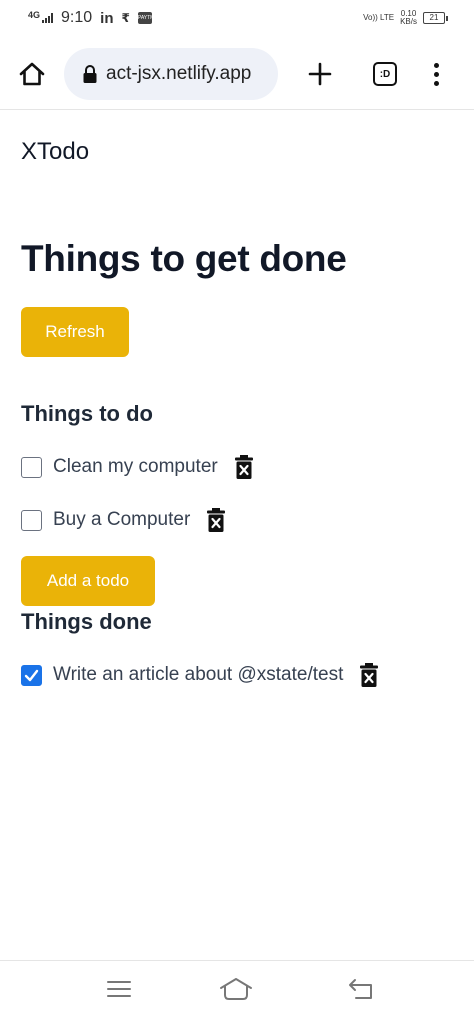  I want to click on add-todo-button: Add a todo, so click(88, 581).